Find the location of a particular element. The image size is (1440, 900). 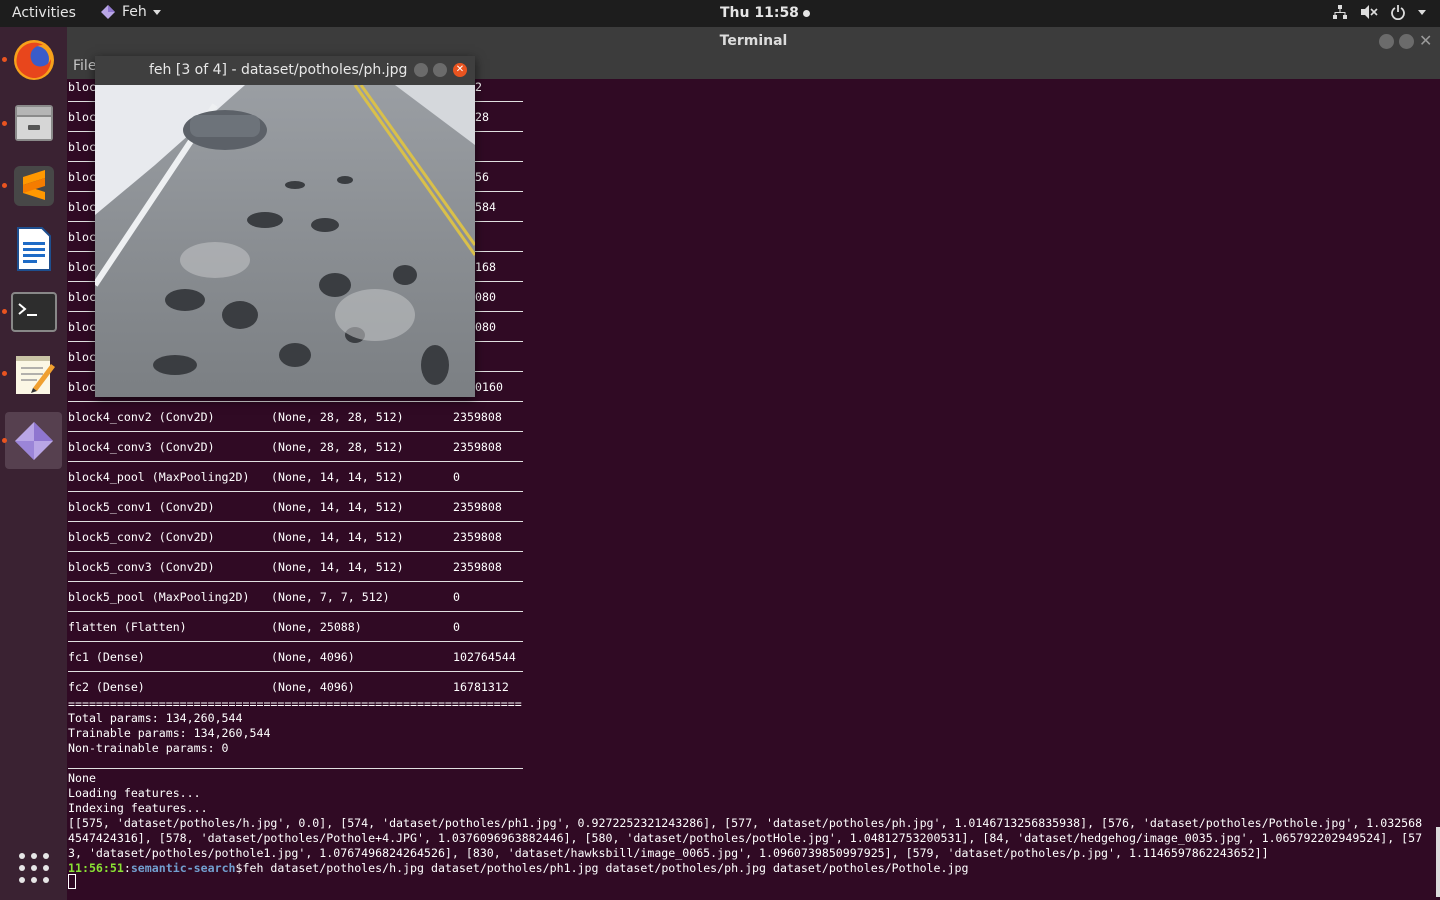

layer-params: 102764544 is located at coordinates (484, 657).